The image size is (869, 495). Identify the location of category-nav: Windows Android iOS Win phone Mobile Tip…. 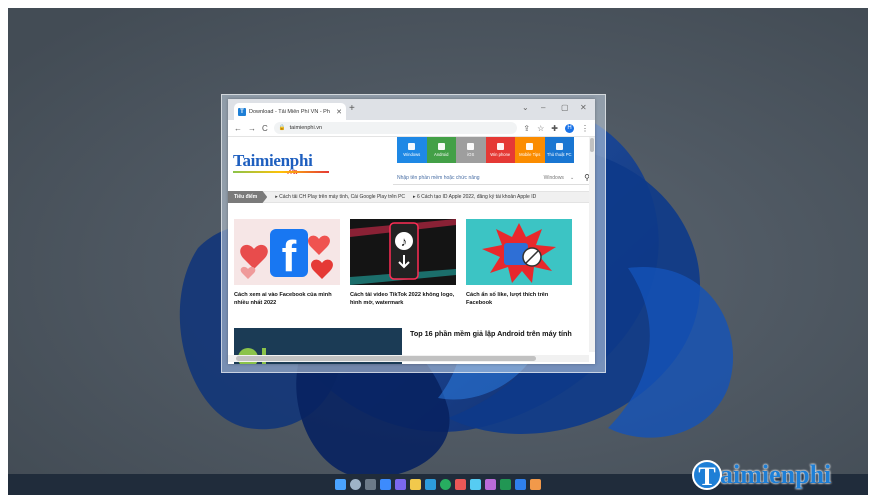
(485, 150).